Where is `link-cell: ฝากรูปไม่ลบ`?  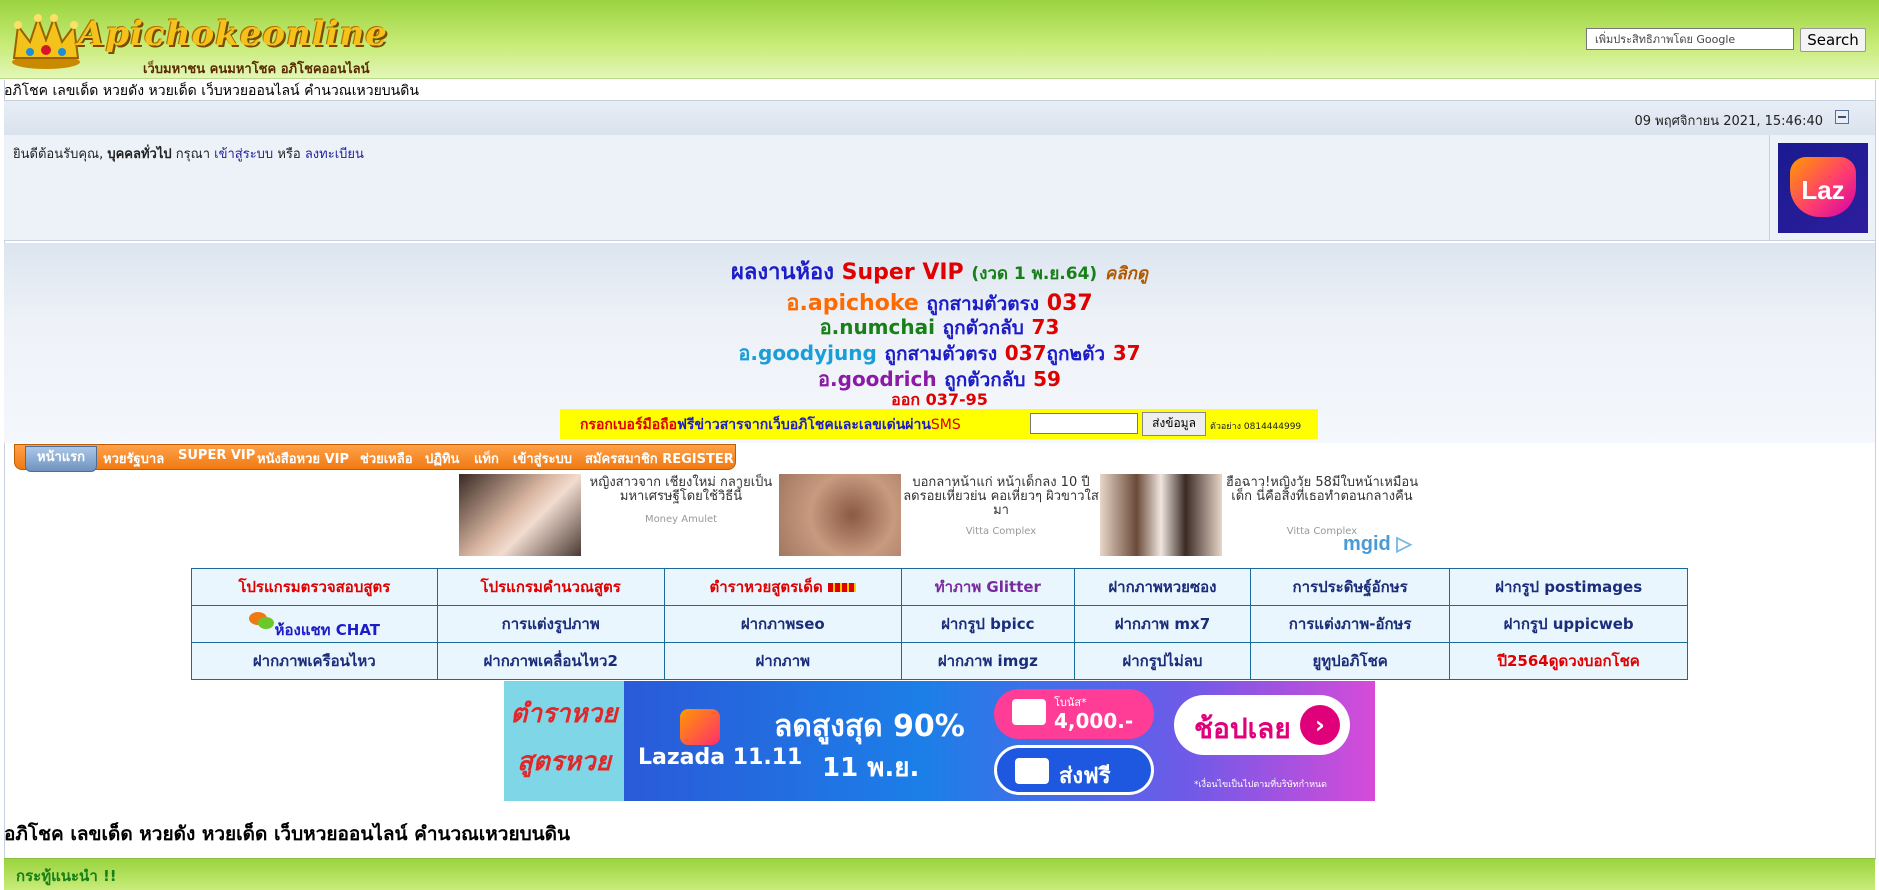 link-cell: ฝากรูปไม่ลบ is located at coordinates (1162, 661).